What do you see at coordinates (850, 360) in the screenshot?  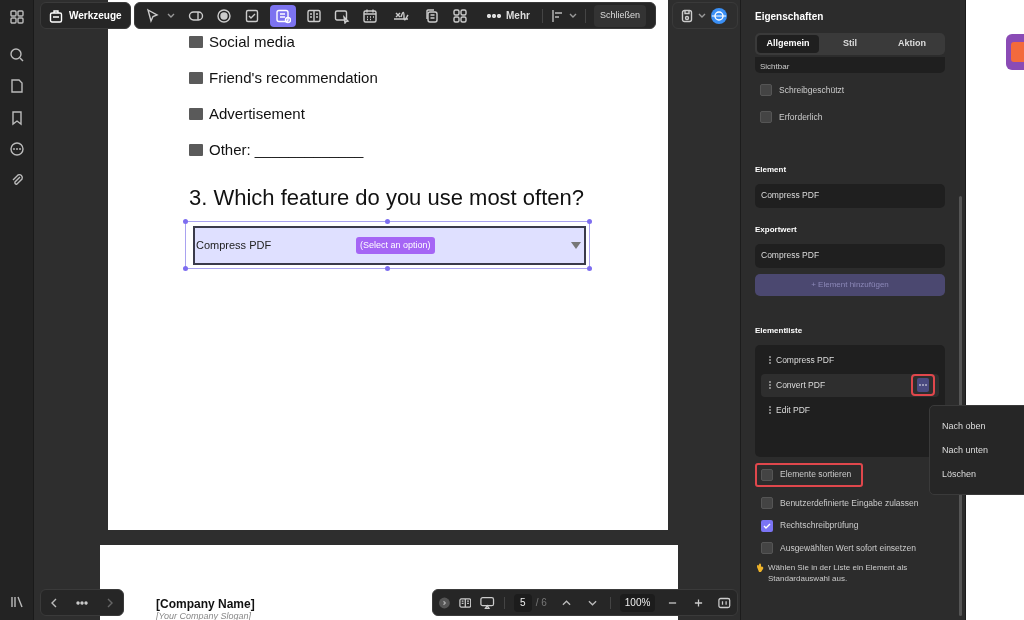 I see `list-item: Compress PDF` at bounding box center [850, 360].